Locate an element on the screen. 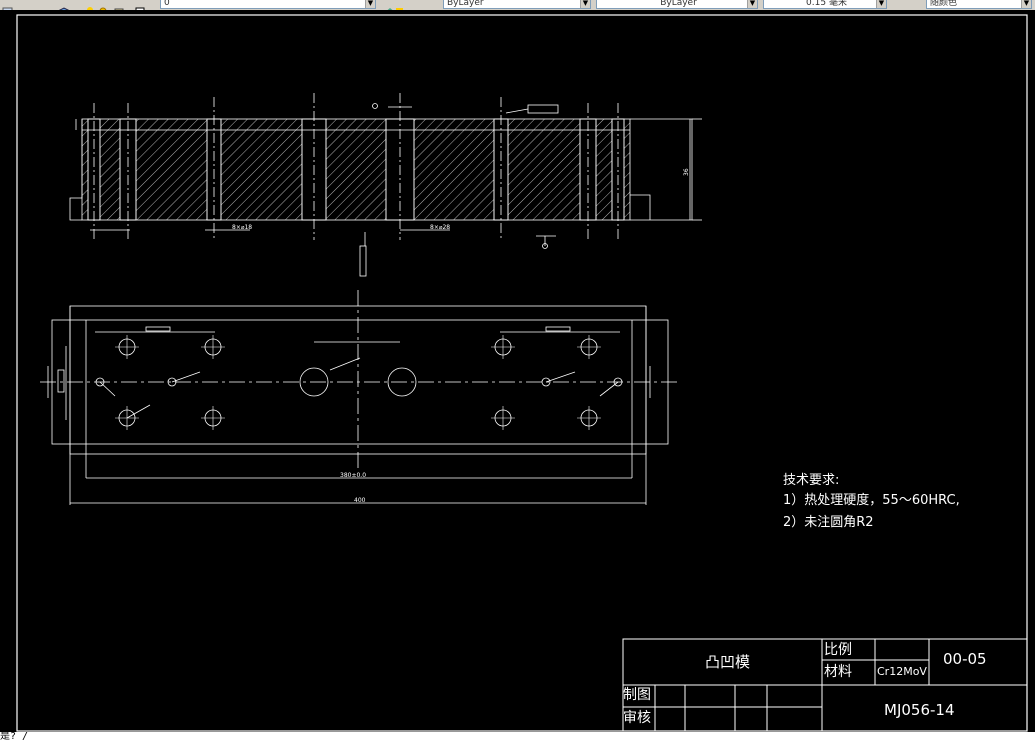  lineweight-dropdown-value: 0.15 毫米 is located at coordinates (826, 4).